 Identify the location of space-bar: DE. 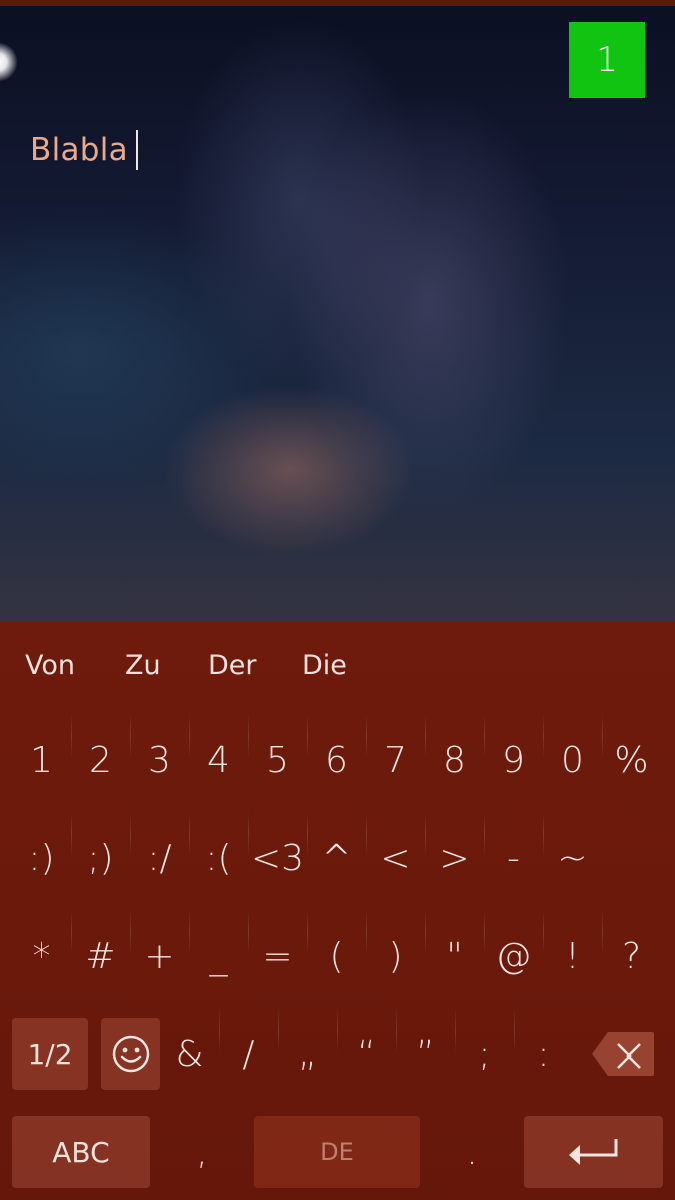
(337, 1152).